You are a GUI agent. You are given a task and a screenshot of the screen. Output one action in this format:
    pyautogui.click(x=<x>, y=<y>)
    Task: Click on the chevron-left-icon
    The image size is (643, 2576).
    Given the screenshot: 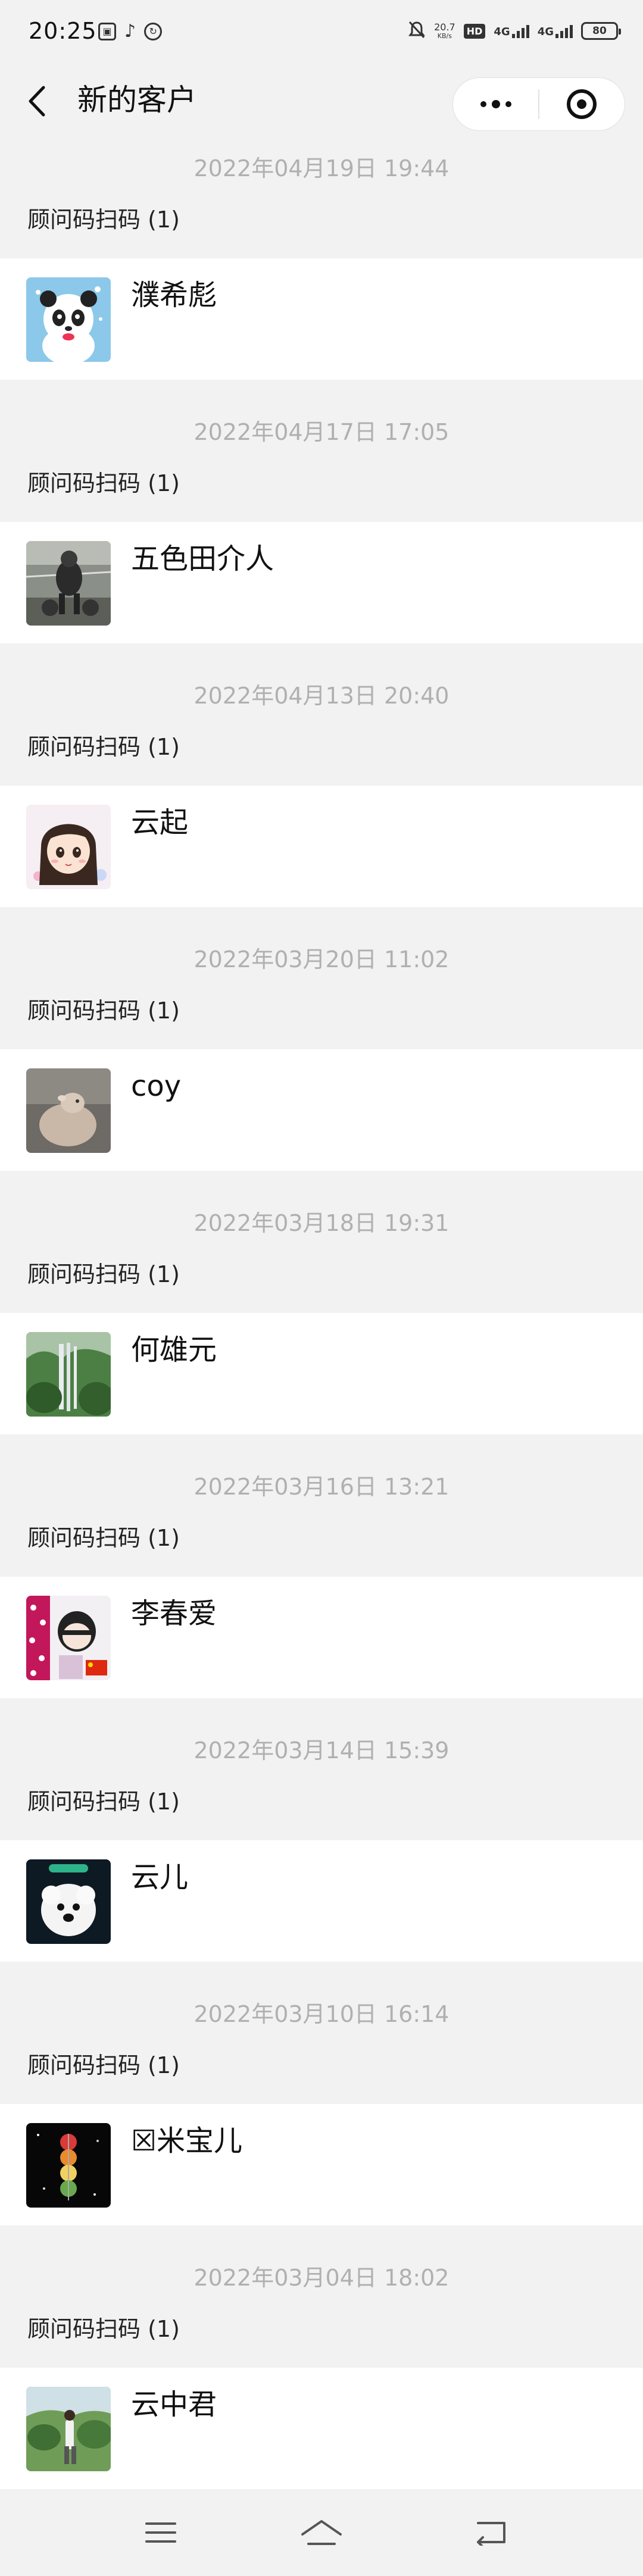 What is the action you would take?
    pyautogui.click(x=37, y=101)
    